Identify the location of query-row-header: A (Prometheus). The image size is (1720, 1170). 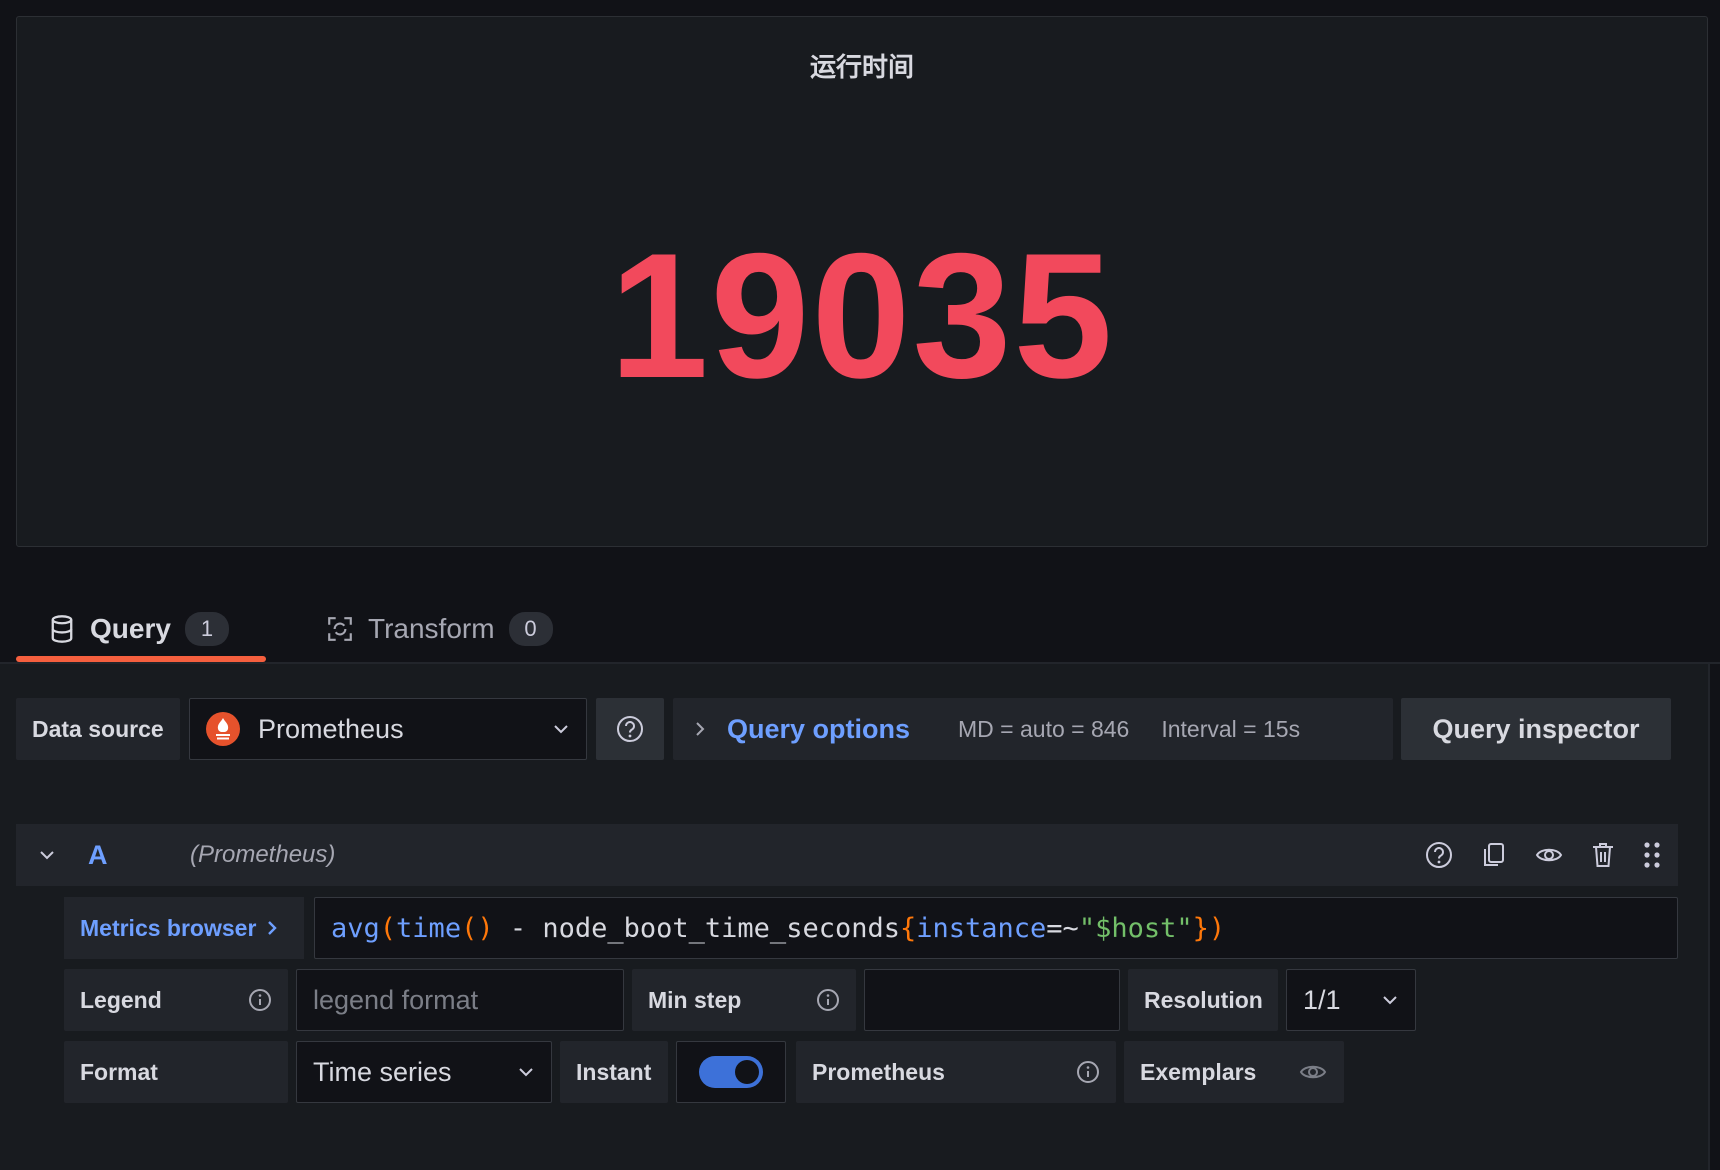
(847, 855).